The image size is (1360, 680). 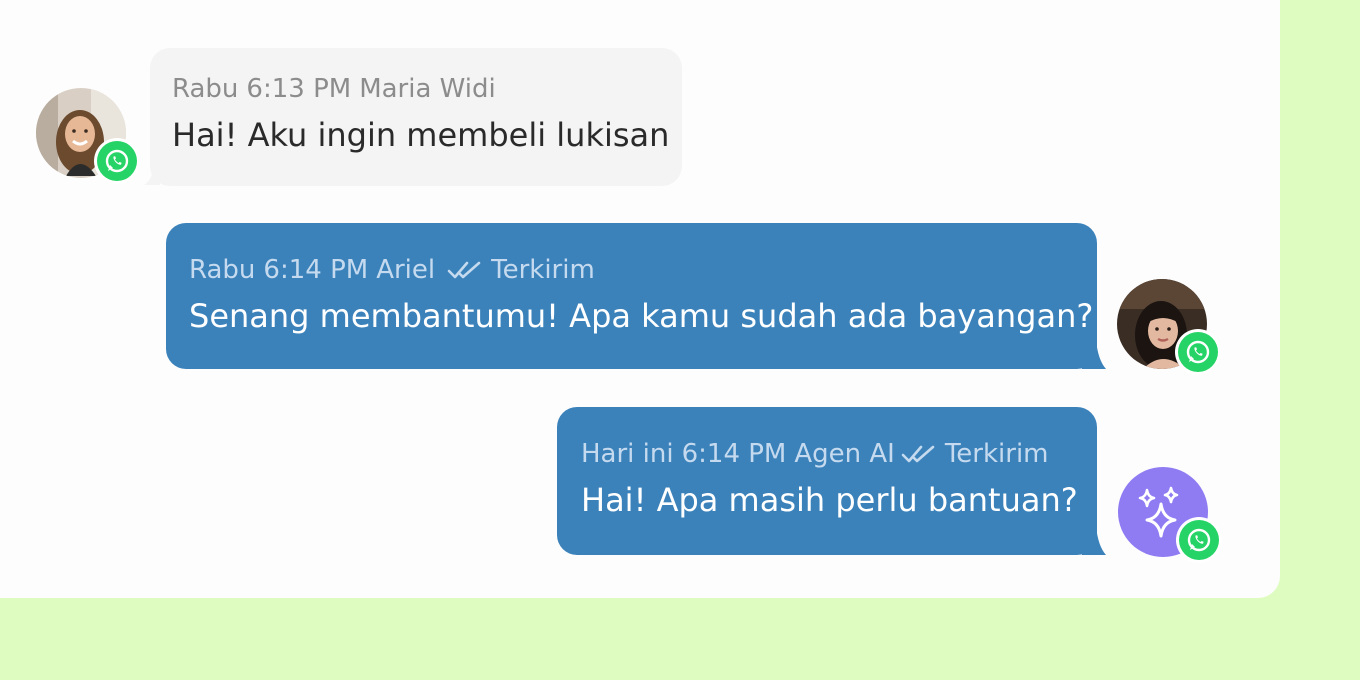 What do you see at coordinates (406, 270) in the screenshot?
I see `message-sender: Ariel` at bounding box center [406, 270].